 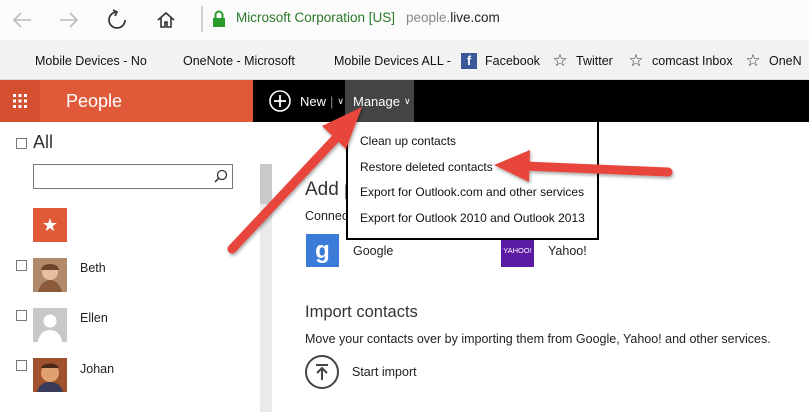 I want to click on refresh-icon, so click(x=117, y=20).